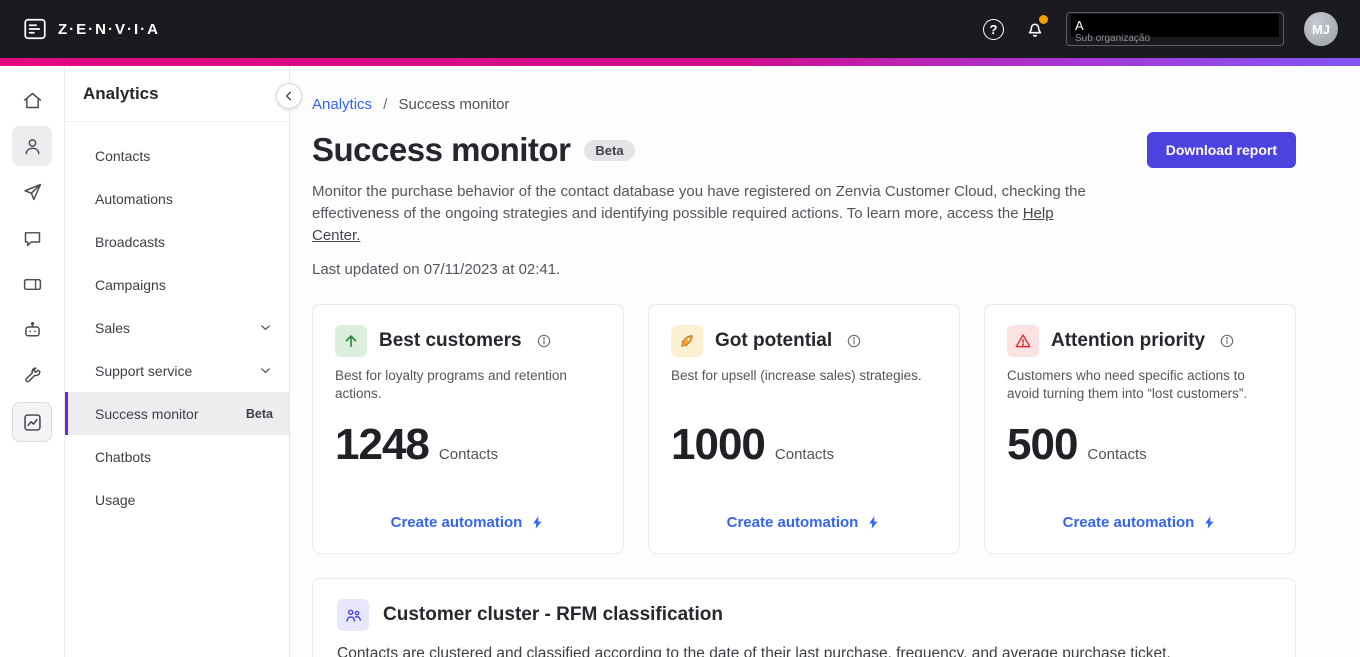 Image resolution: width=1360 pixels, height=657 pixels. What do you see at coordinates (177, 94) in the screenshot?
I see `sidebar-title: Analytics` at bounding box center [177, 94].